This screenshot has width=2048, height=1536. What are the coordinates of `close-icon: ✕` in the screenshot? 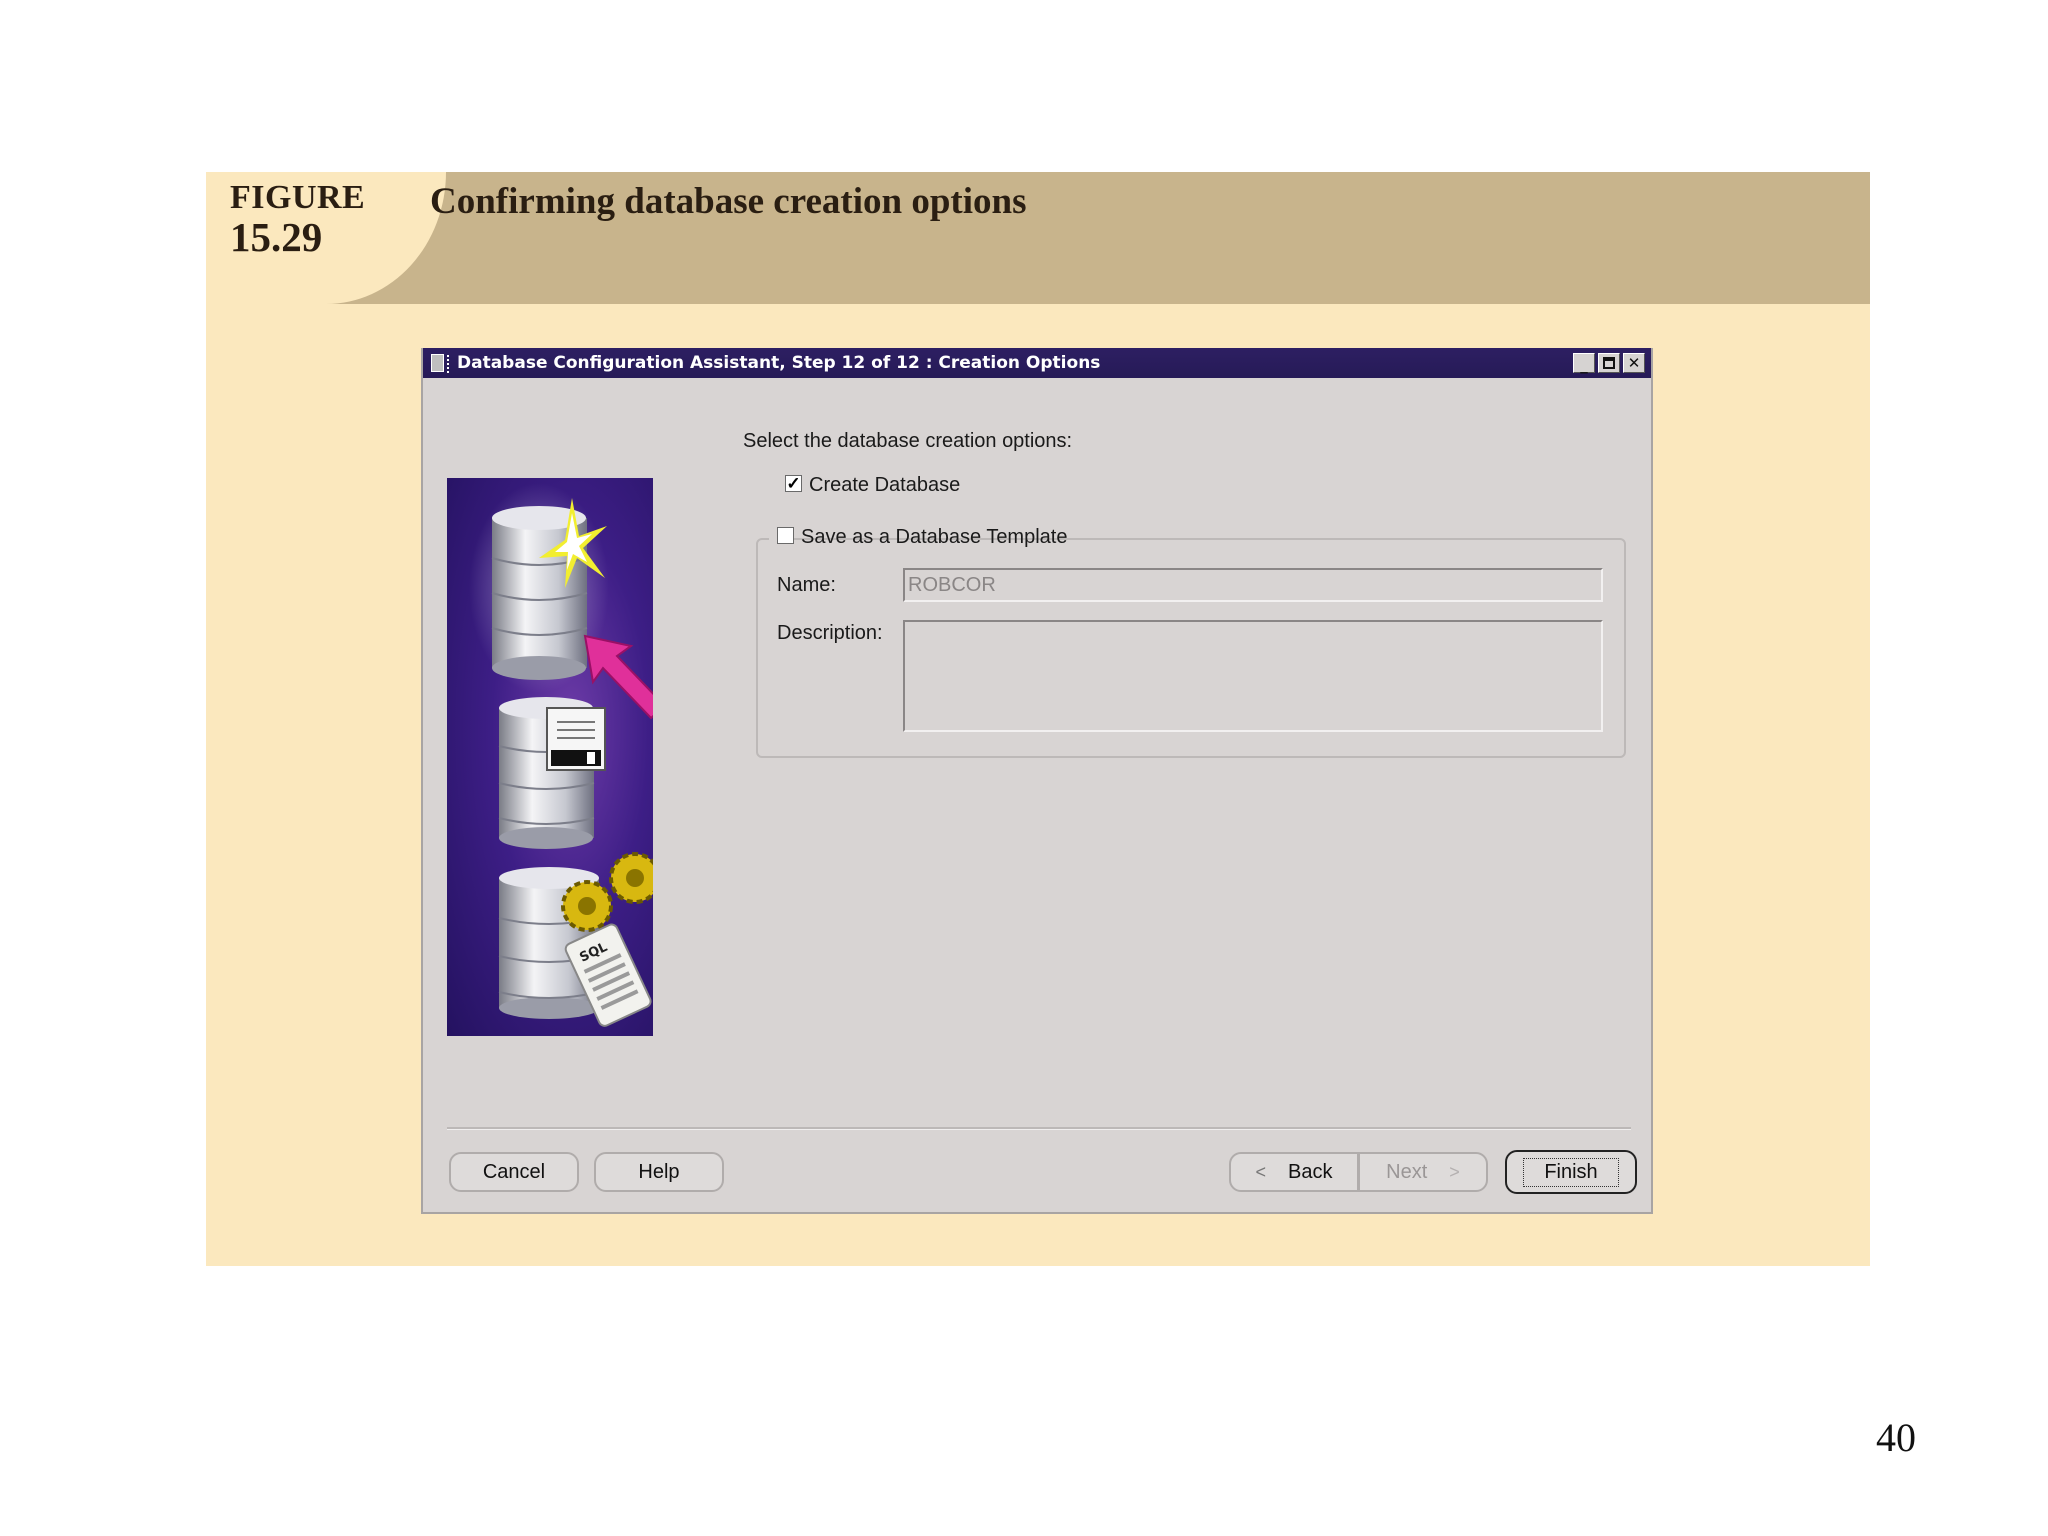 It's located at (1634, 363).